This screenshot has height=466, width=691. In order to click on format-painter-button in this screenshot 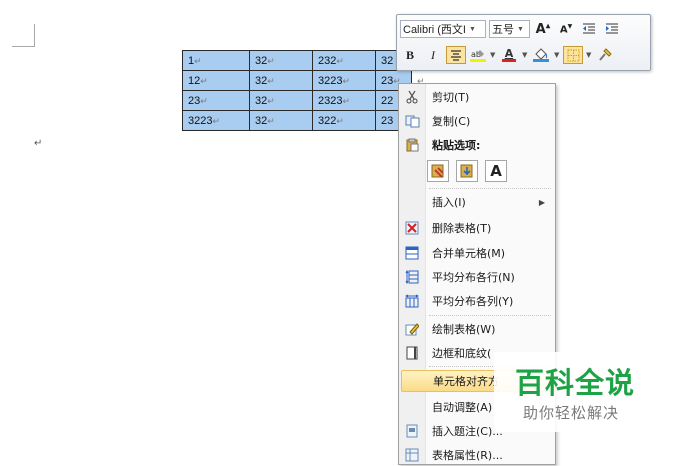, I will do `click(605, 55)`.